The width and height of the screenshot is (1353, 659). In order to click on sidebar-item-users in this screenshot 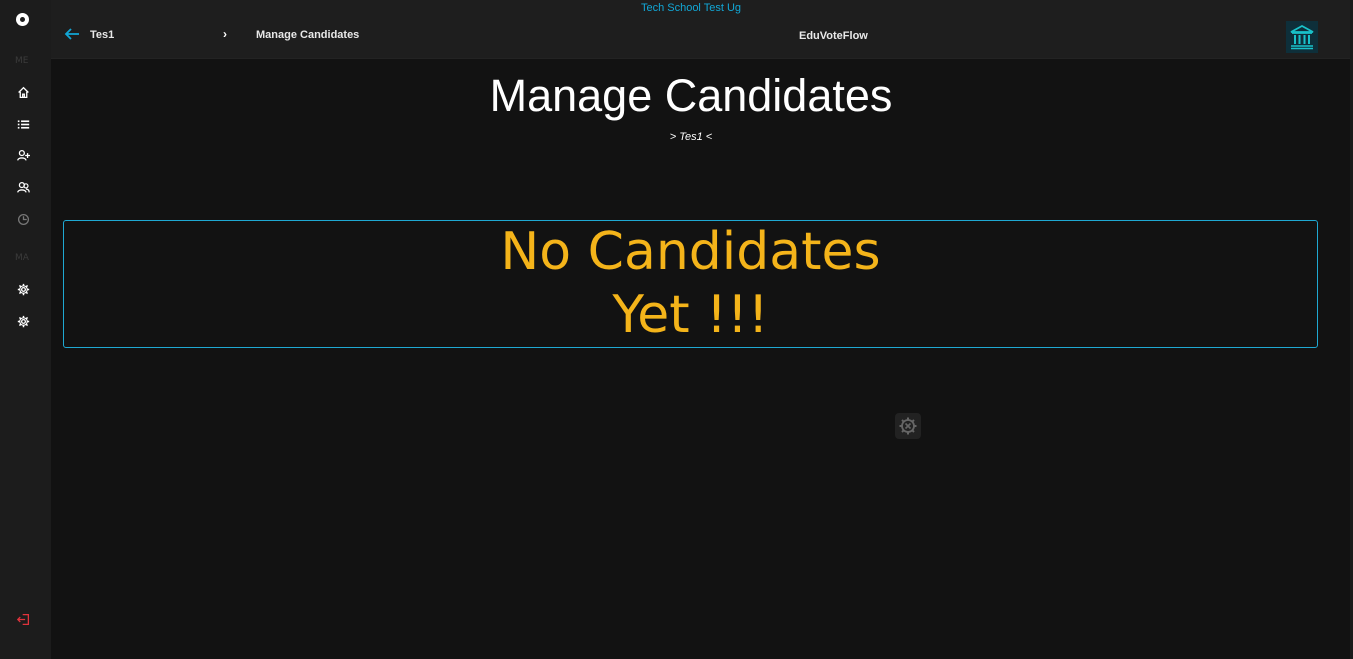, I will do `click(23, 187)`.